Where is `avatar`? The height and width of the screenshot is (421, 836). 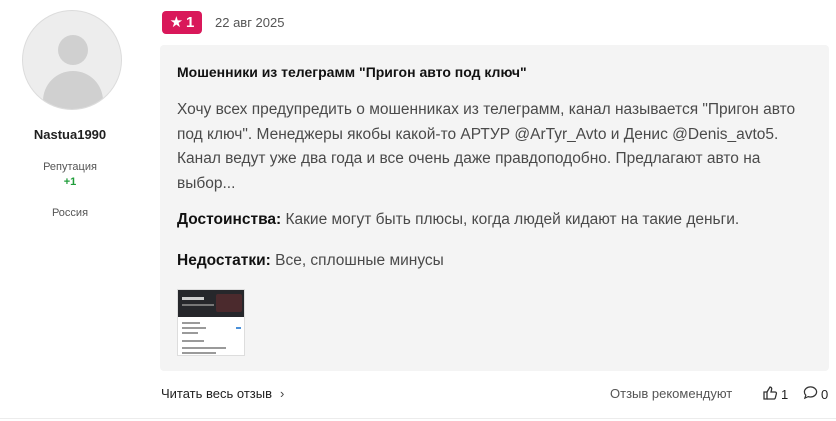
avatar is located at coordinates (72, 60).